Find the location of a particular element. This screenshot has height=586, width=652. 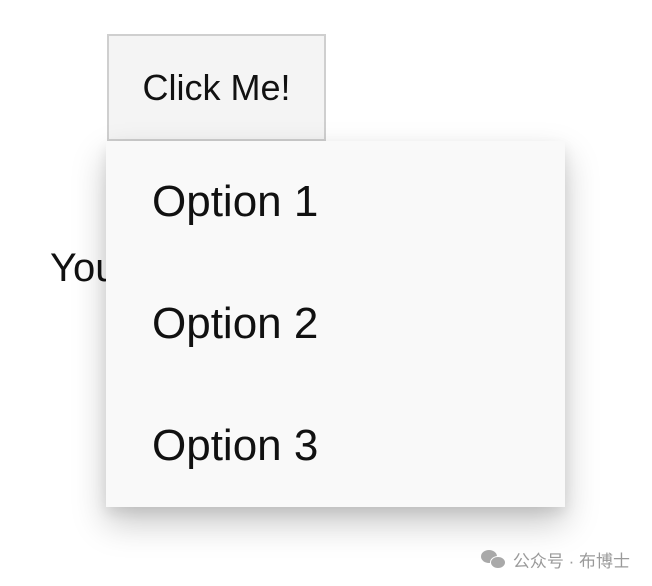

menu-item-option-3: Option 3 is located at coordinates (335, 446).